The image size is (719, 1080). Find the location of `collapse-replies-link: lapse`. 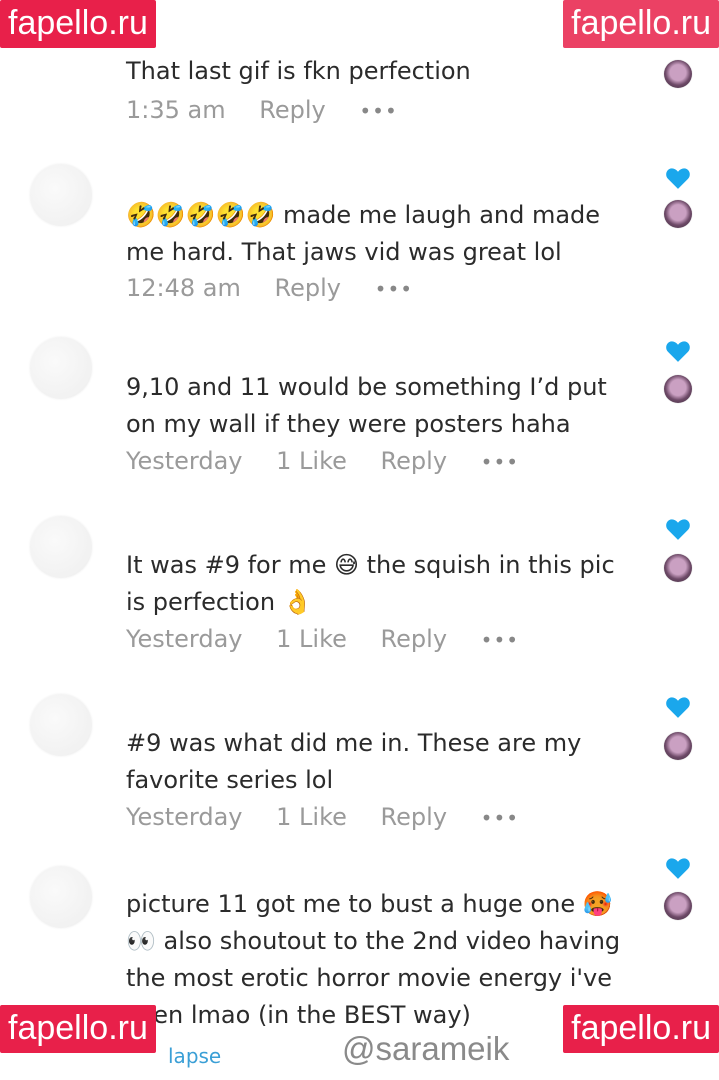

collapse-replies-link: lapse is located at coordinates (194, 1056).